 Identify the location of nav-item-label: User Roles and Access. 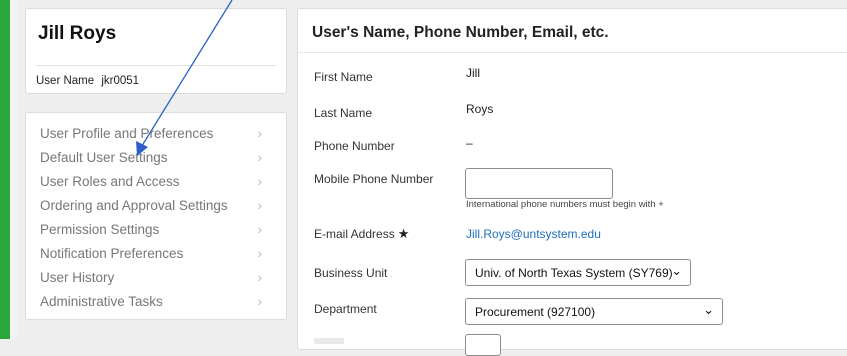
(110, 181).